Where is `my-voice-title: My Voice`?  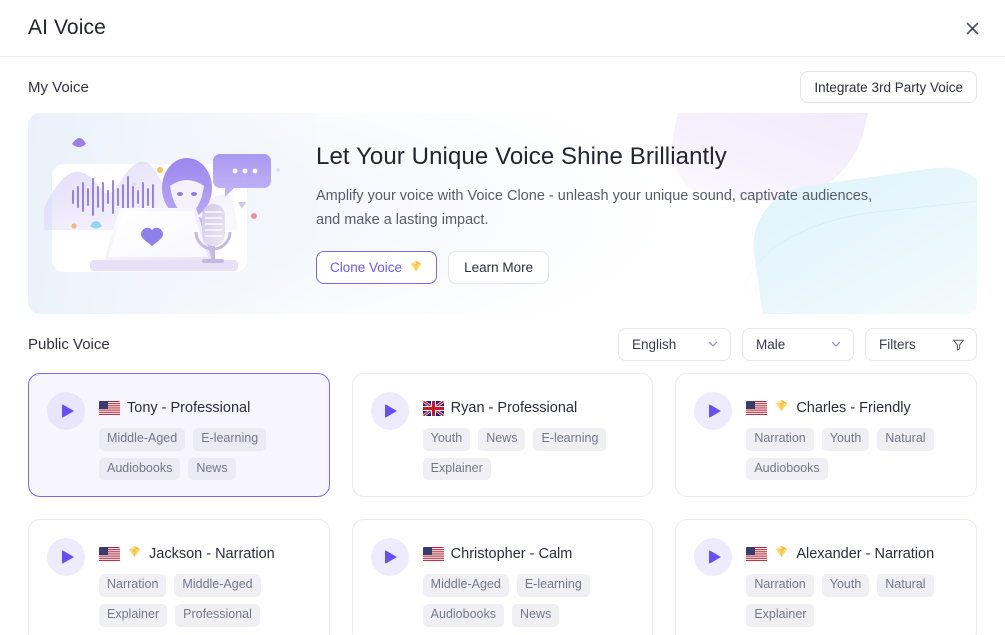
my-voice-title: My Voice is located at coordinates (58, 87).